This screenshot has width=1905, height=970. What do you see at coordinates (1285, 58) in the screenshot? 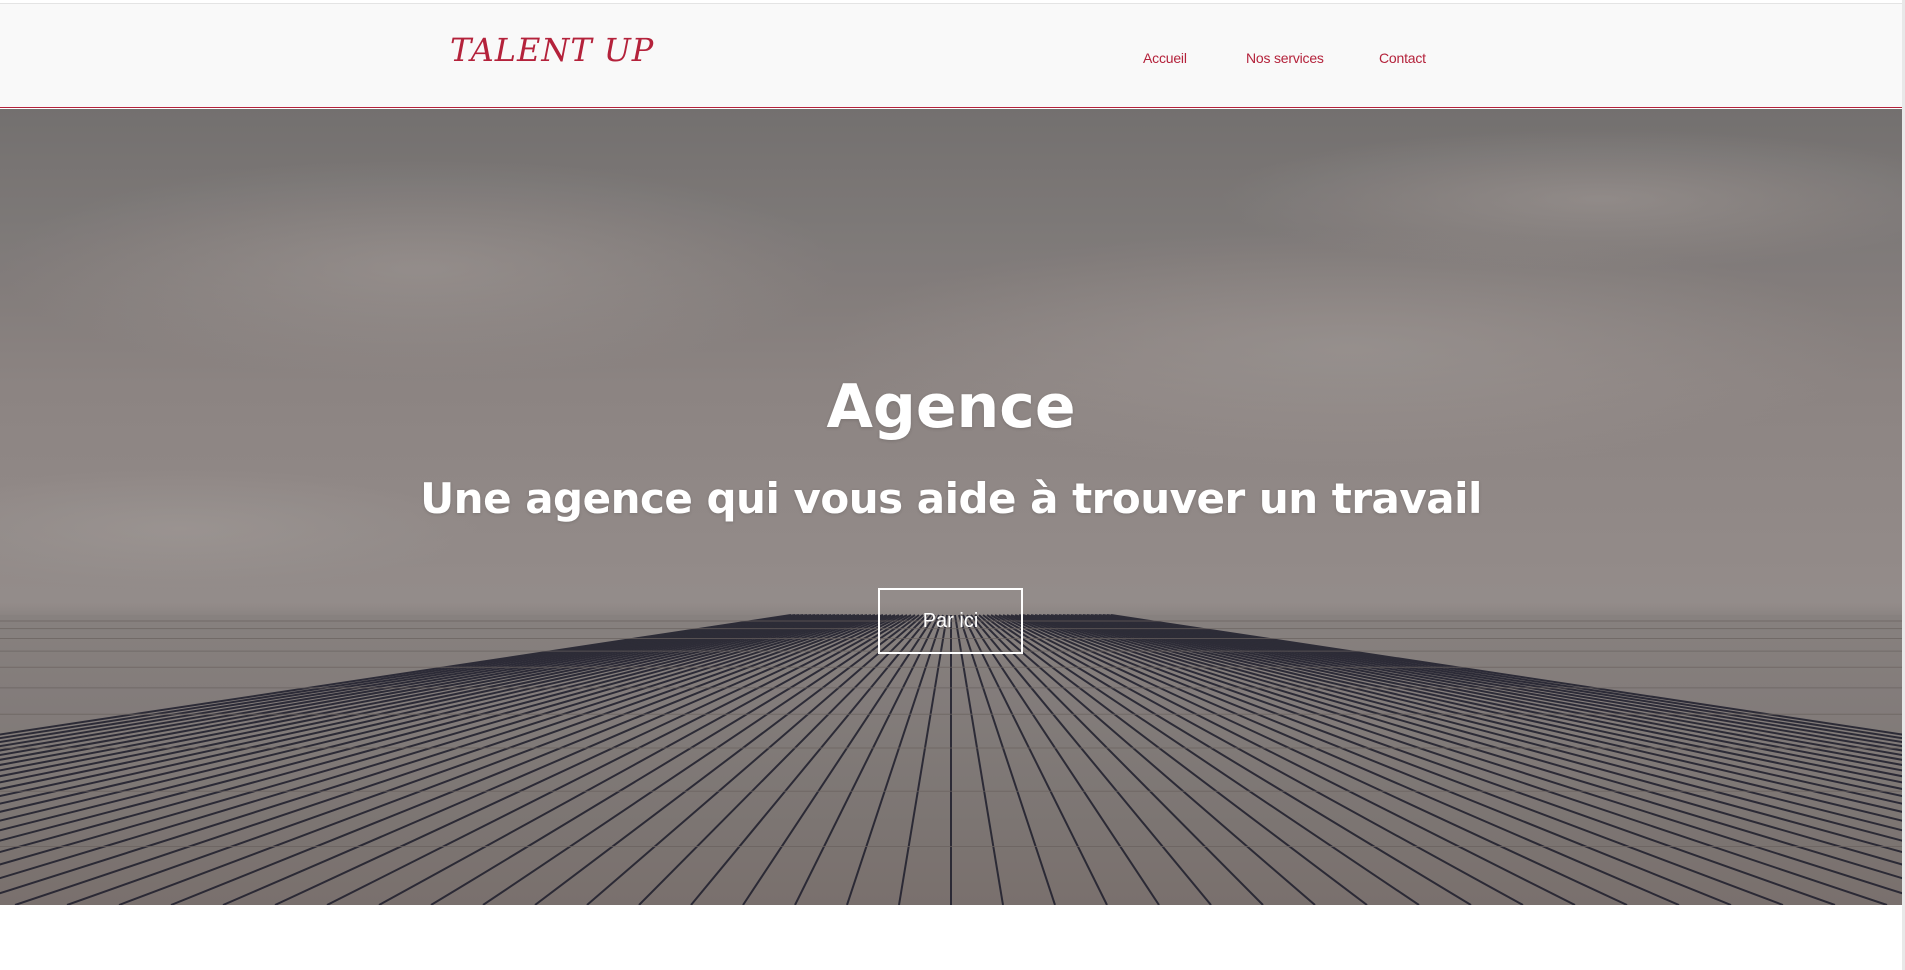
I see `nav-link-nos-services: Nos services` at bounding box center [1285, 58].